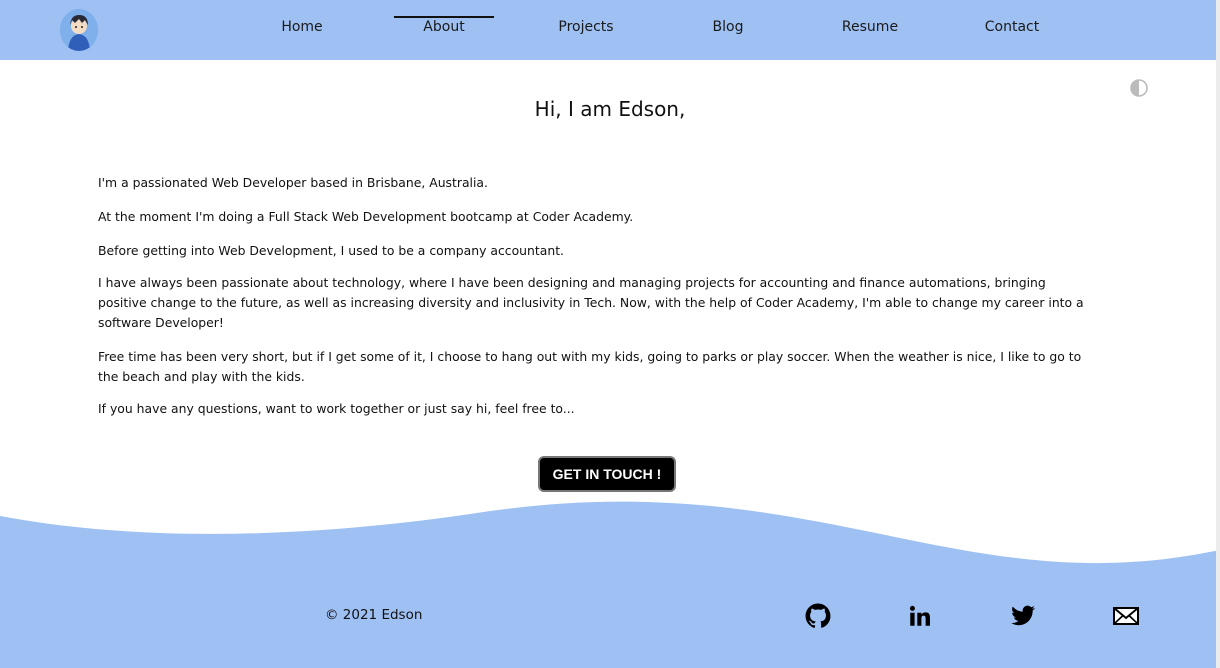  I want to click on linkedin-link, so click(920, 616).